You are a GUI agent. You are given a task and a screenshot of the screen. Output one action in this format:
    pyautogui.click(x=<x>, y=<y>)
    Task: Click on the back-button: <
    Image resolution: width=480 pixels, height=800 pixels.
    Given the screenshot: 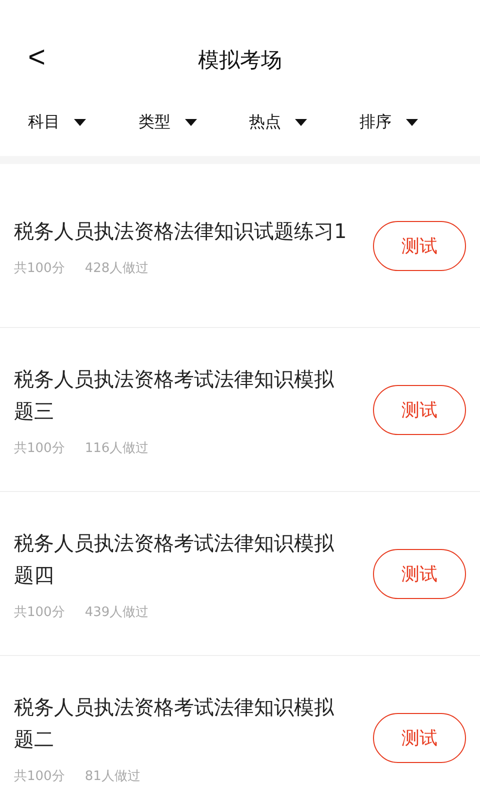 What is the action you would take?
    pyautogui.click(x=37, y=58)
    